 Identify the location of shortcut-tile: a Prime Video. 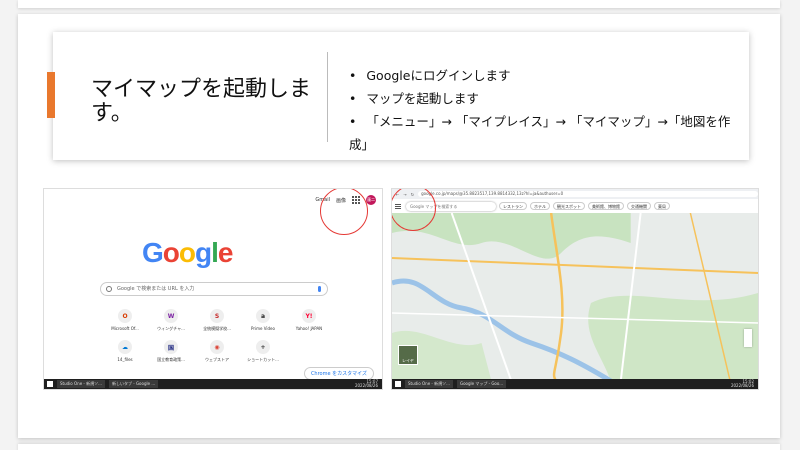
(263, 320).